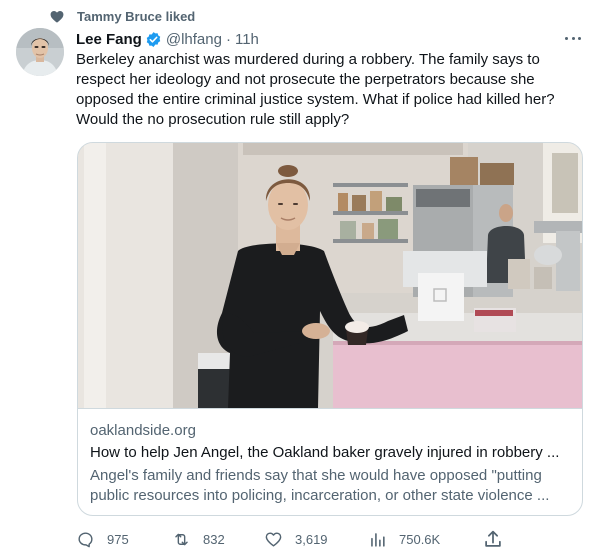 The height and width of the screenshot is (560, 598). What do you see at coordinates (573, 38) in the screenshot?
I see `more-icon` at bounding box center [573, 38].